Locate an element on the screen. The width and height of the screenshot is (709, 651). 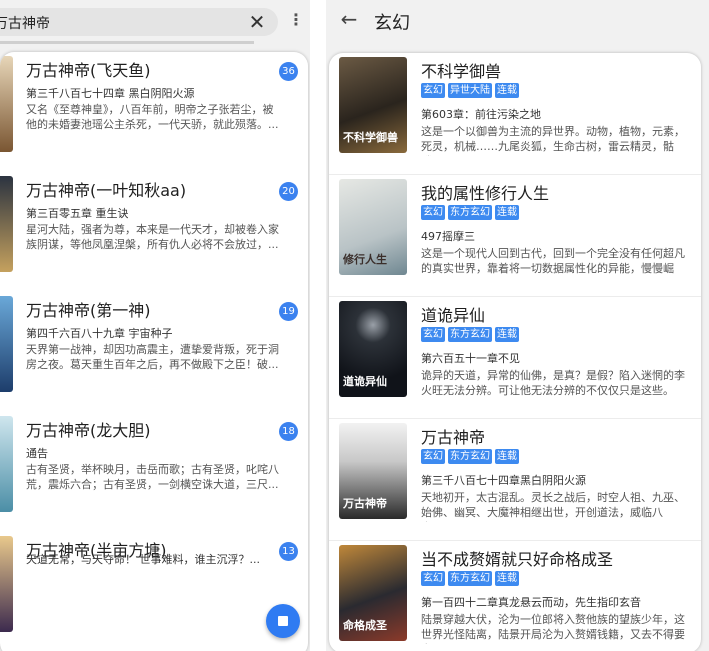
update-count-badge: 18 is located at coordinates (288, 431).